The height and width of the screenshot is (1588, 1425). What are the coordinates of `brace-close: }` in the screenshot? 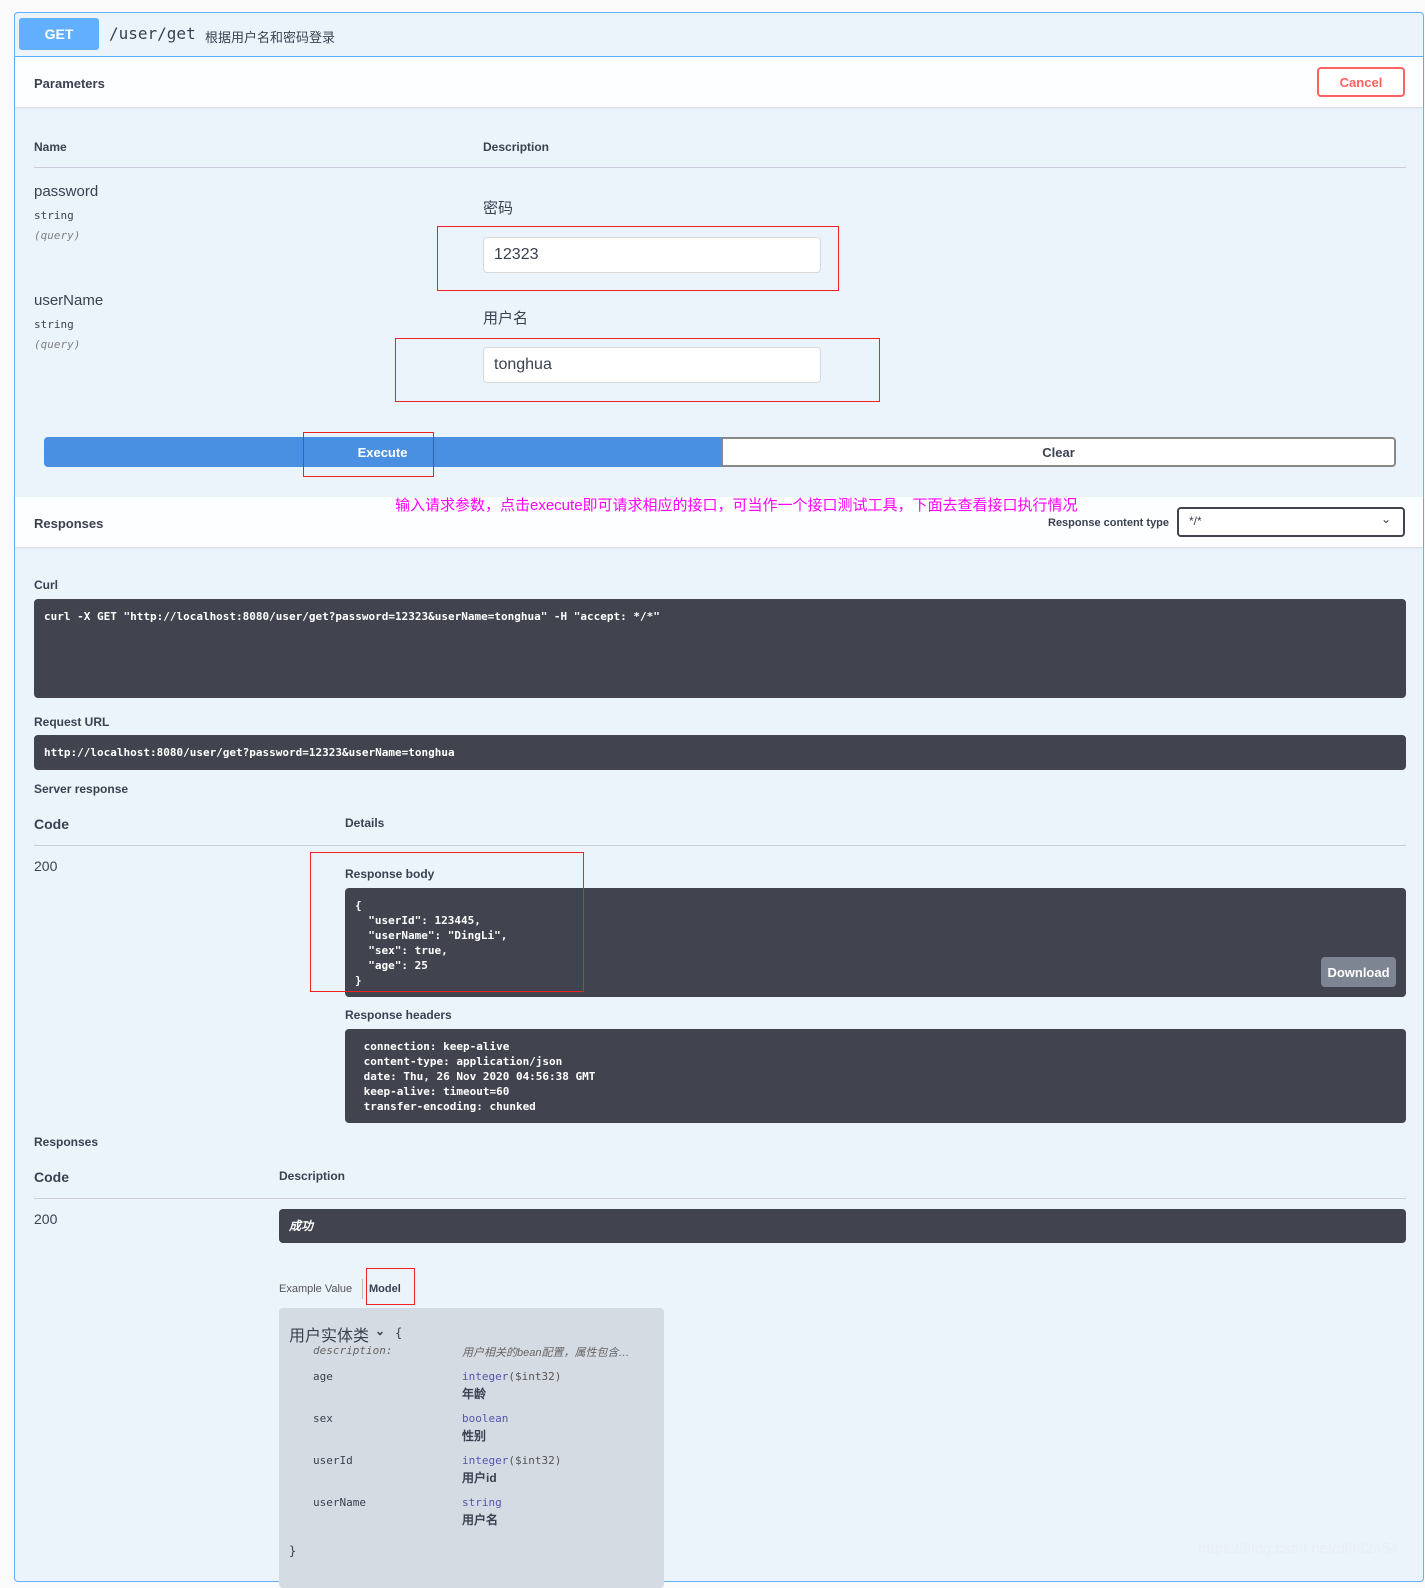 It's located at (293, 1551).